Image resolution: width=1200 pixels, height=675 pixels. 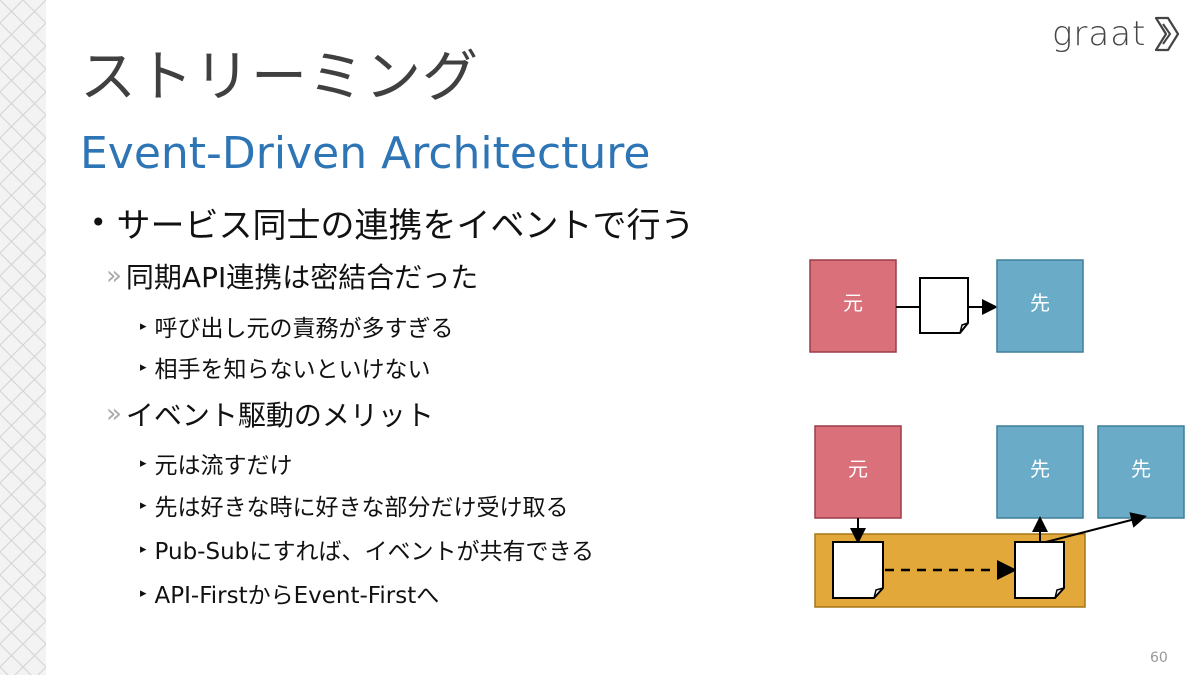 I want to click on arrow, so click(x=1096, y=527).